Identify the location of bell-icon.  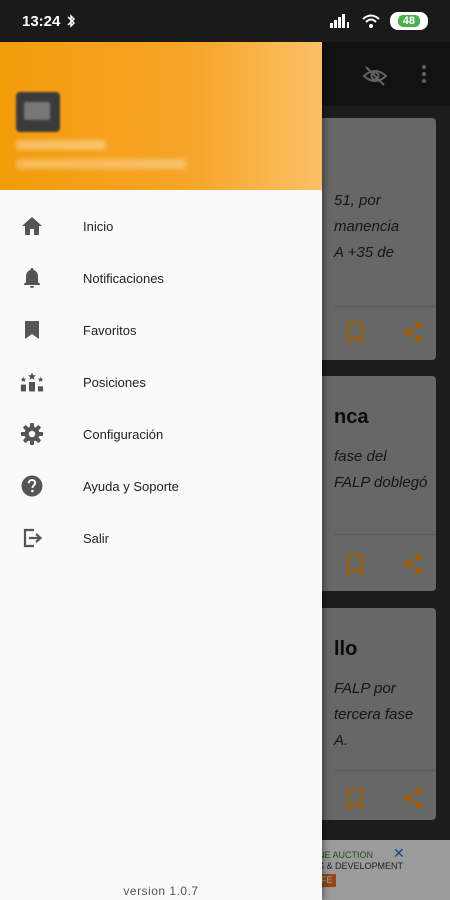
(32, 278).